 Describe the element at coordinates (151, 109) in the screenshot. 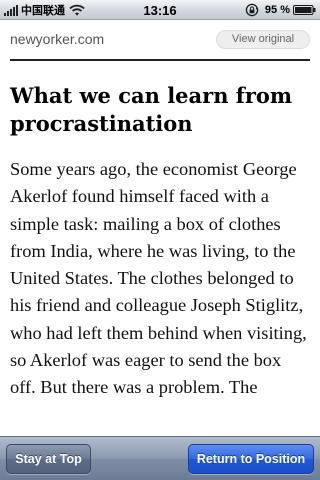

I see `article-title: What we can learn from procrastination` at that location.